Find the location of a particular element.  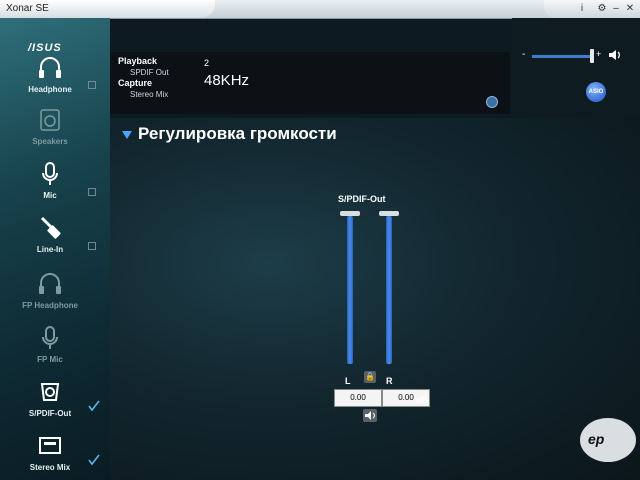

sidebar-item-label: Mic is located at coordinates (50, 195).